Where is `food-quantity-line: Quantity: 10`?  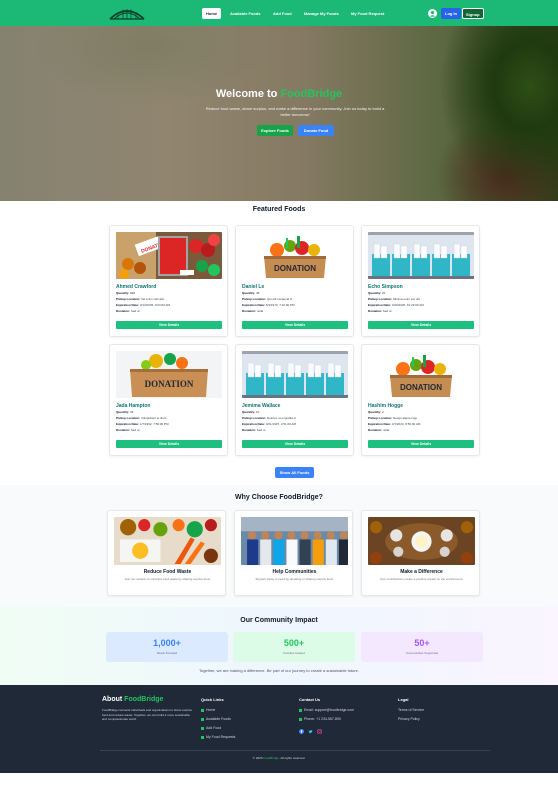
food-quantity-line: Quantity: 10 is located at coordinates (251, 412).